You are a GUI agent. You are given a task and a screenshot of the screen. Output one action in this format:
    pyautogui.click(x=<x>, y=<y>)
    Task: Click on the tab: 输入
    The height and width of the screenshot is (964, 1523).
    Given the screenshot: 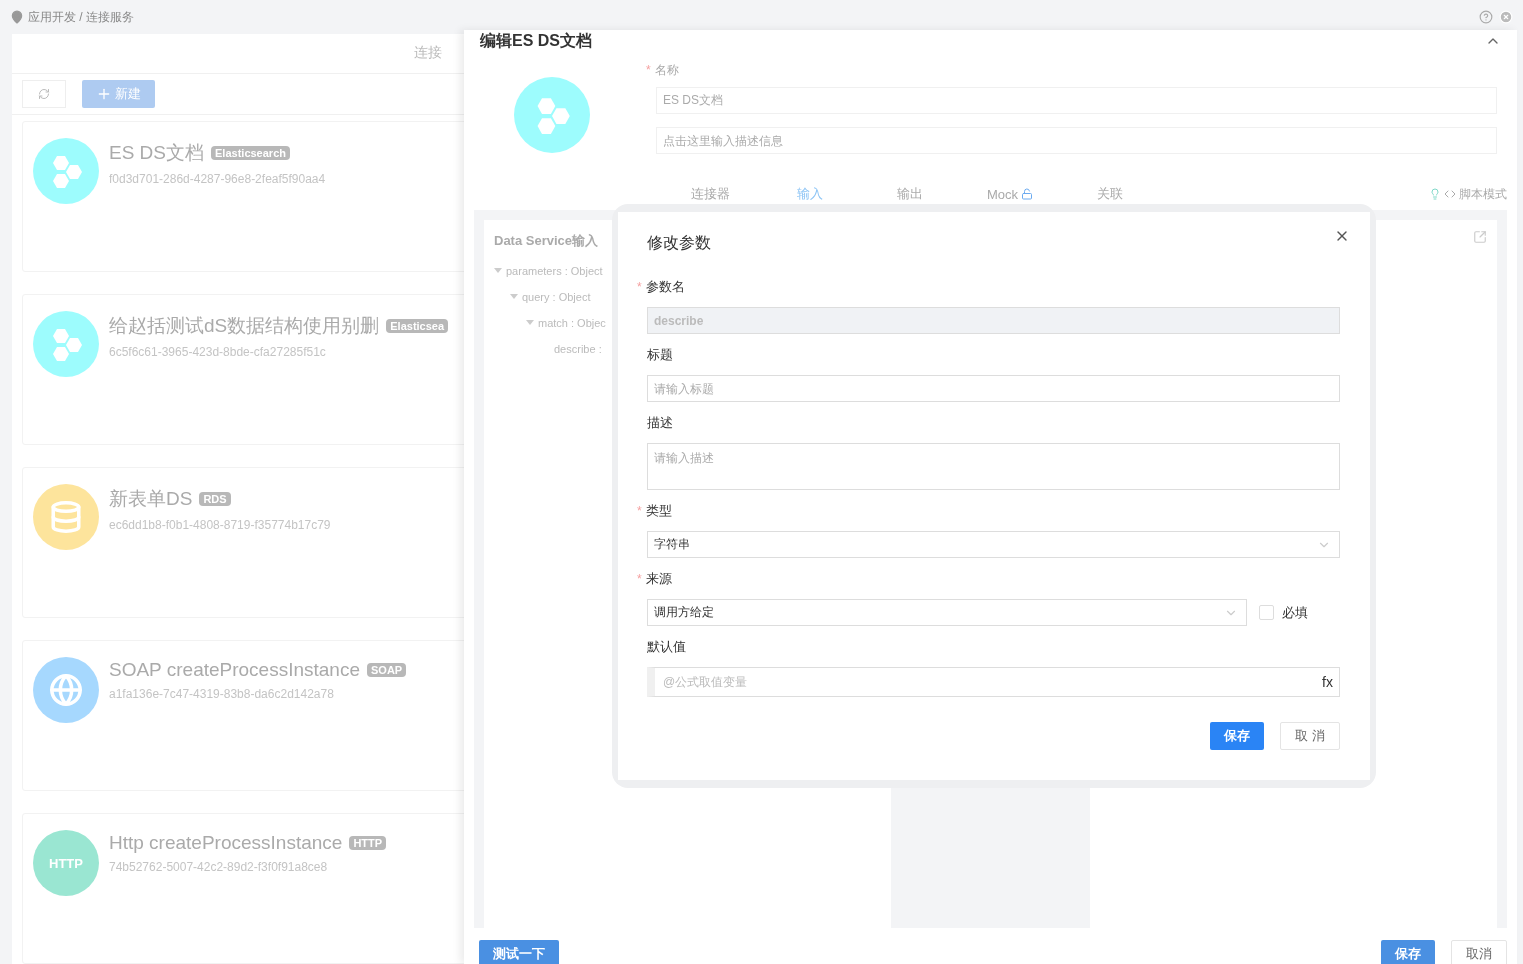 What is the action you would take?
    pyautogui.click(x=810, y=194)
    